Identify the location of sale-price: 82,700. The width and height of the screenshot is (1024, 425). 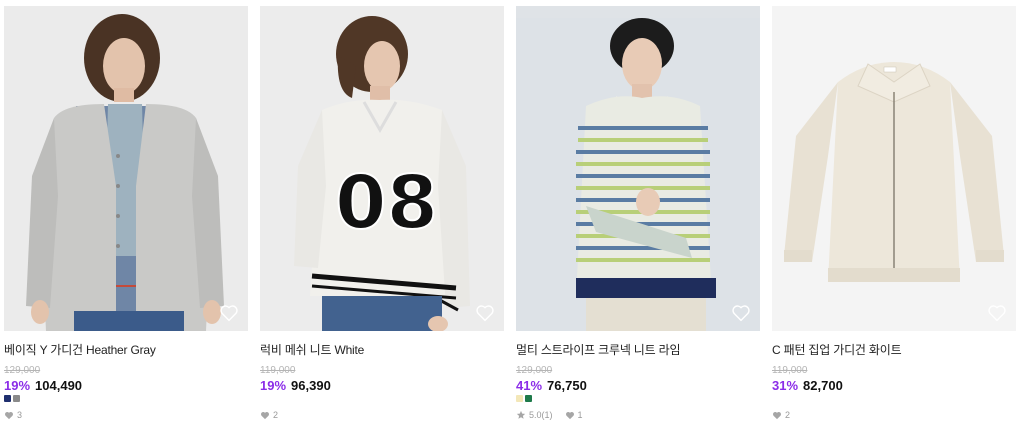
(823, 385).